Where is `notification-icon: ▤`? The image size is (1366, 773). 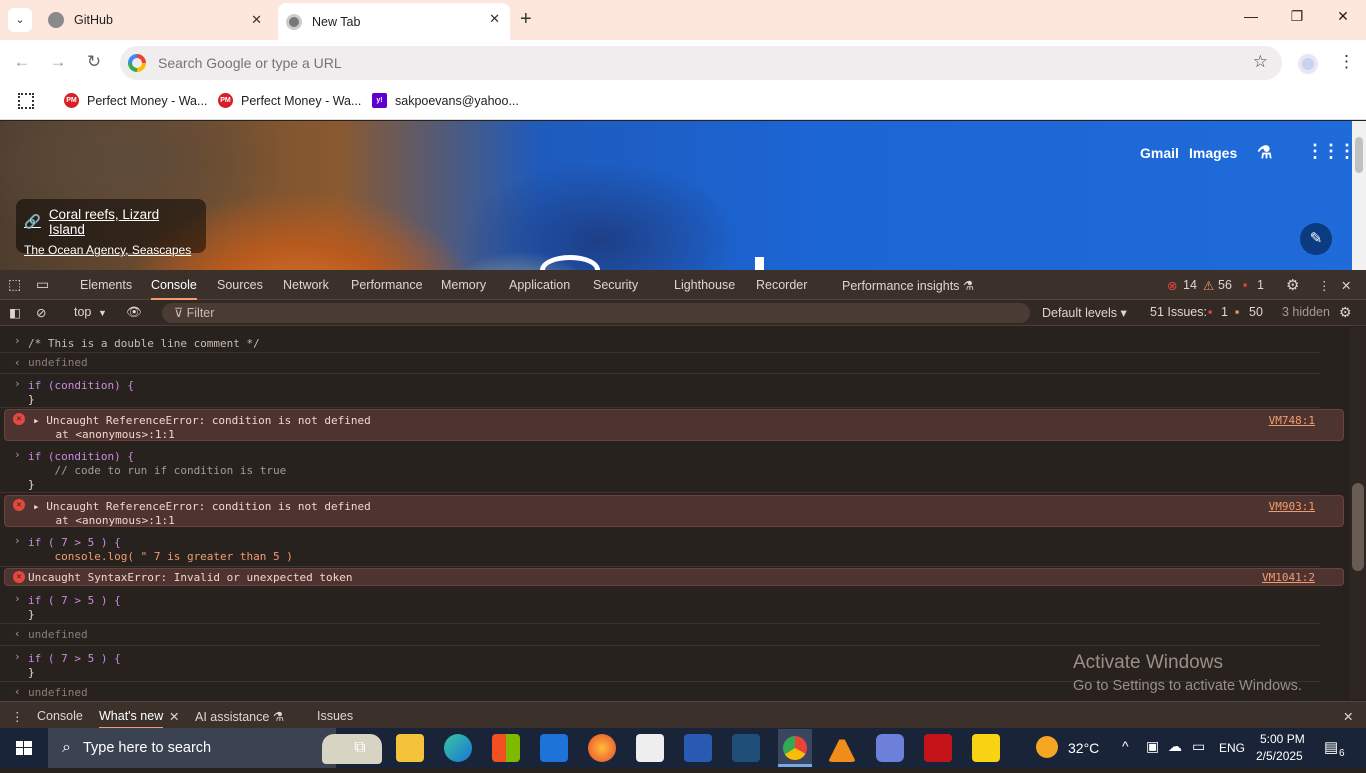
notification-icon: ▤ is located at coordinates (1331, 747).